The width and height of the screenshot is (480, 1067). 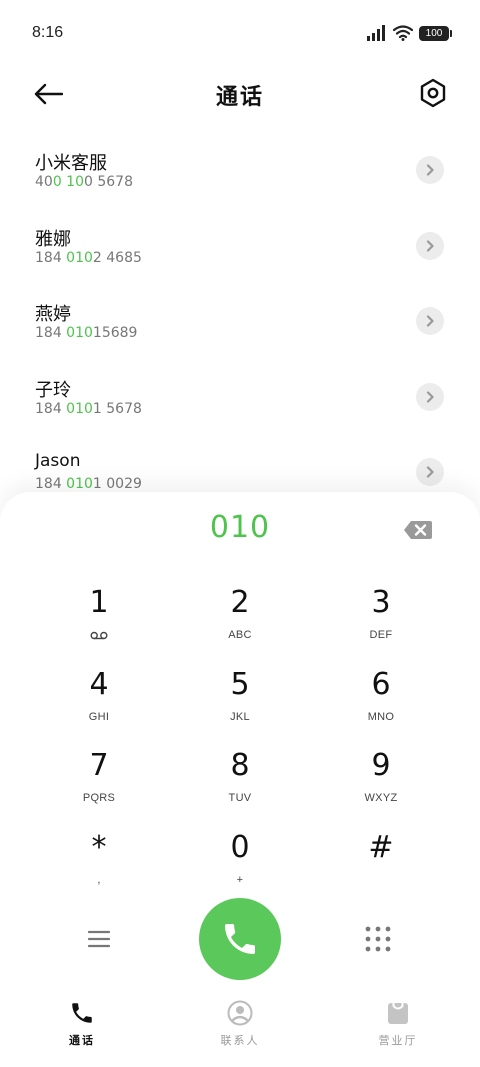 I want to click on contact-row: 小米客服 400 100 5678, so click(x=240, y=171).